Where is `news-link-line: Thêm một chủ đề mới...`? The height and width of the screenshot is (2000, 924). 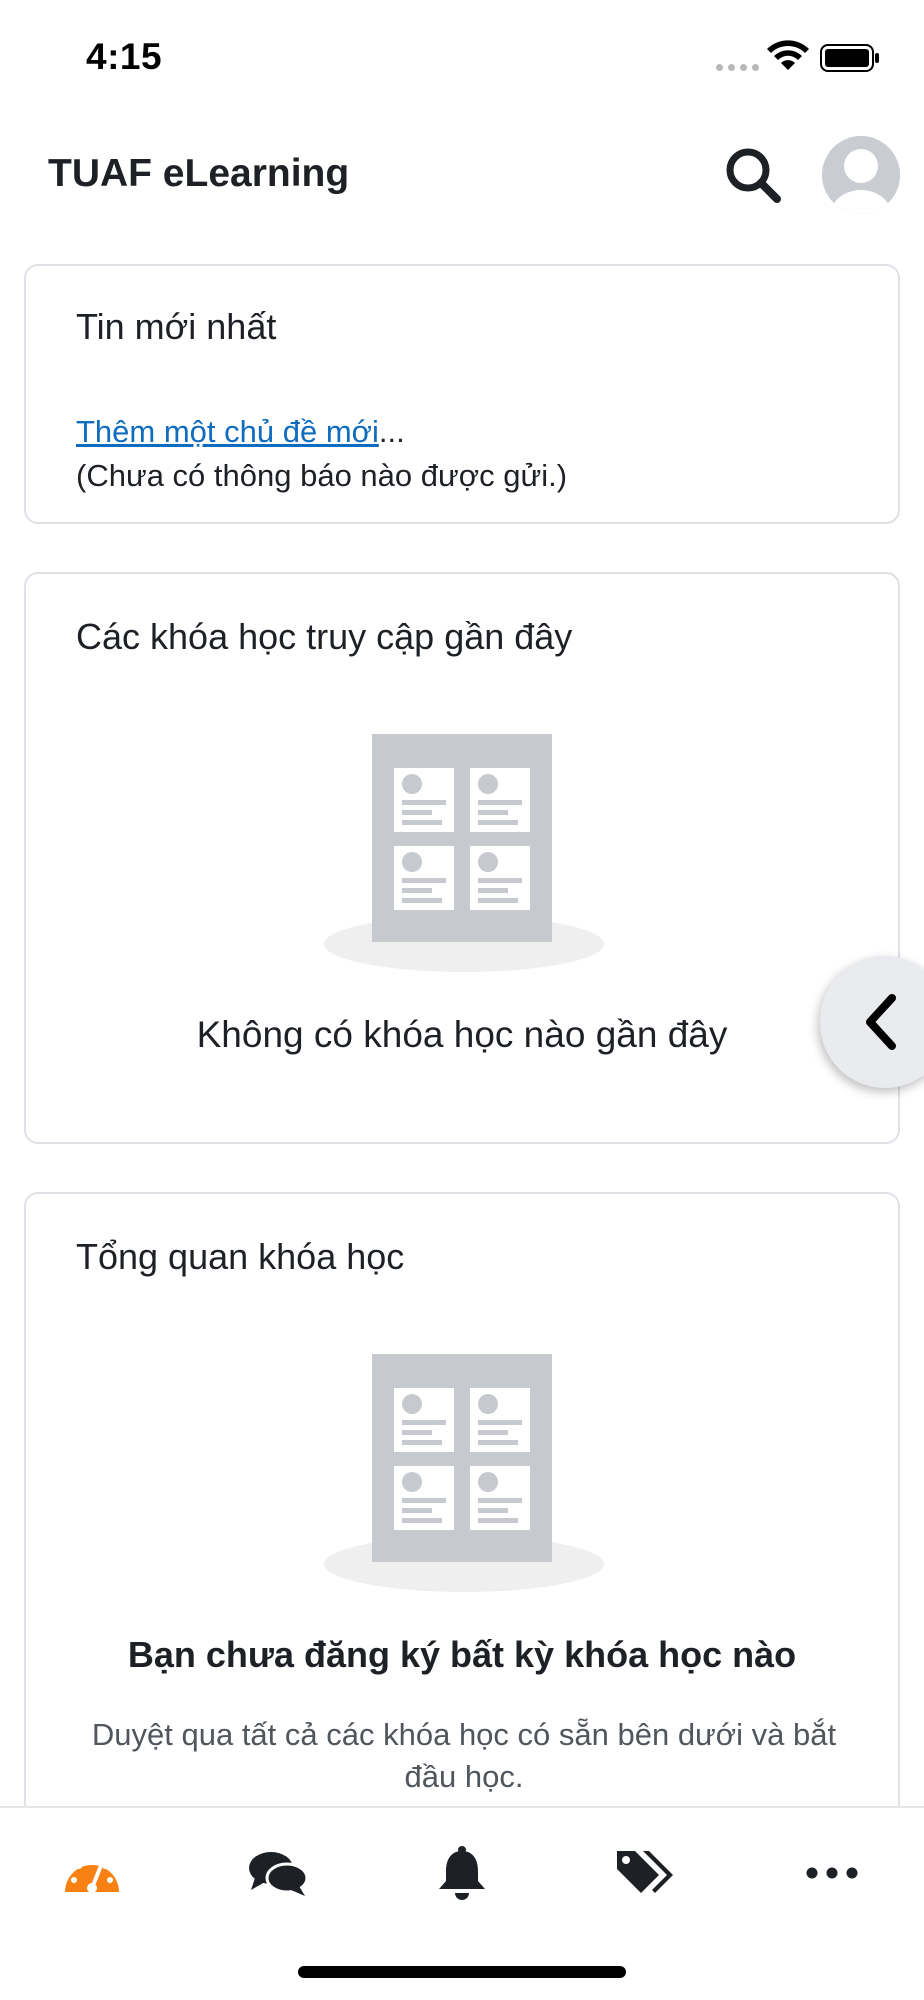 news-link-line: Thêm một chủ đề mới... is located at coordinates (240, 432).